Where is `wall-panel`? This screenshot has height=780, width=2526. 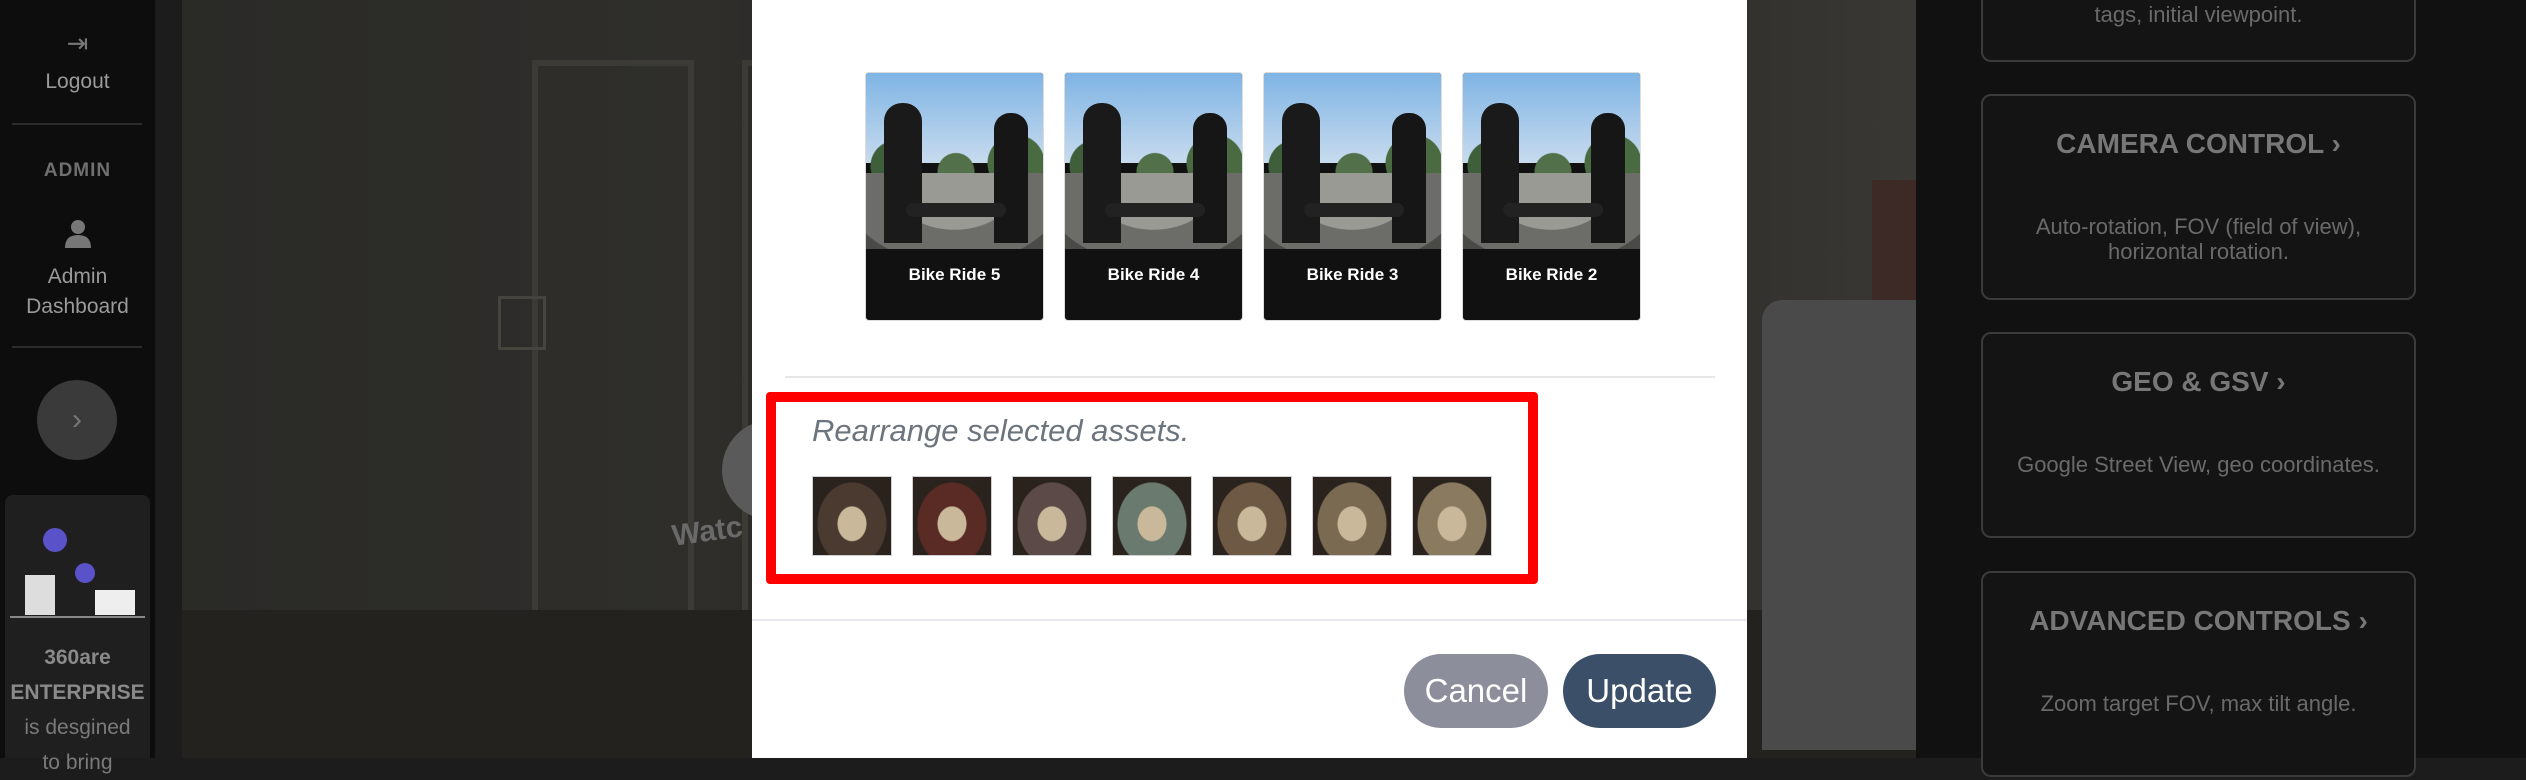
wall-panel is located at coordinates (613, 366).